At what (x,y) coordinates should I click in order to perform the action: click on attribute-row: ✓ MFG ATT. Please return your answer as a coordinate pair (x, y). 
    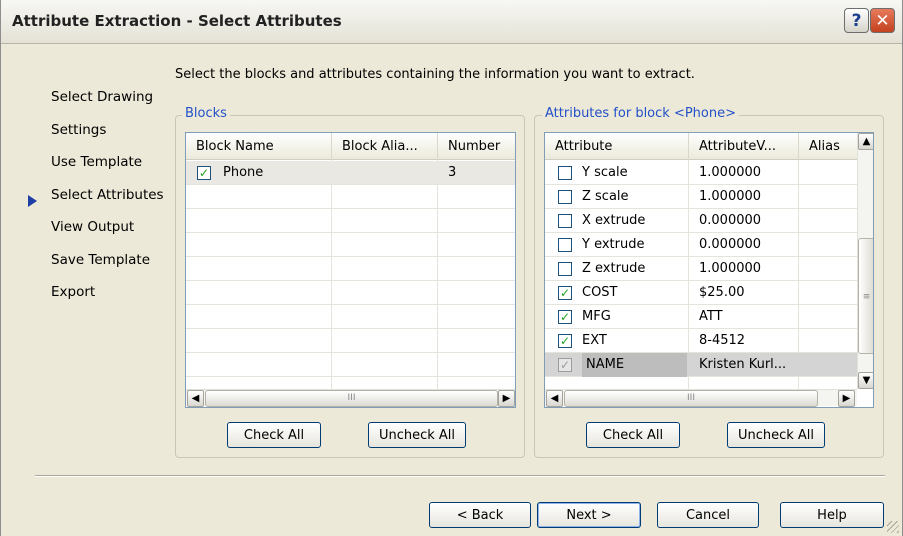
    Looking at the image, I should click on (701, 317).